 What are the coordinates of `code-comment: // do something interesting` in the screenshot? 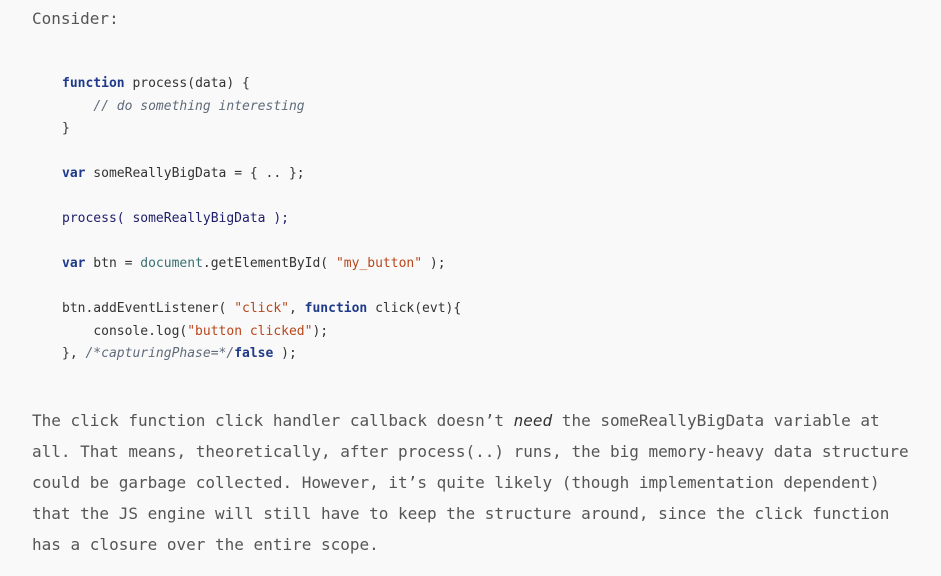 It's located at (199, 106).